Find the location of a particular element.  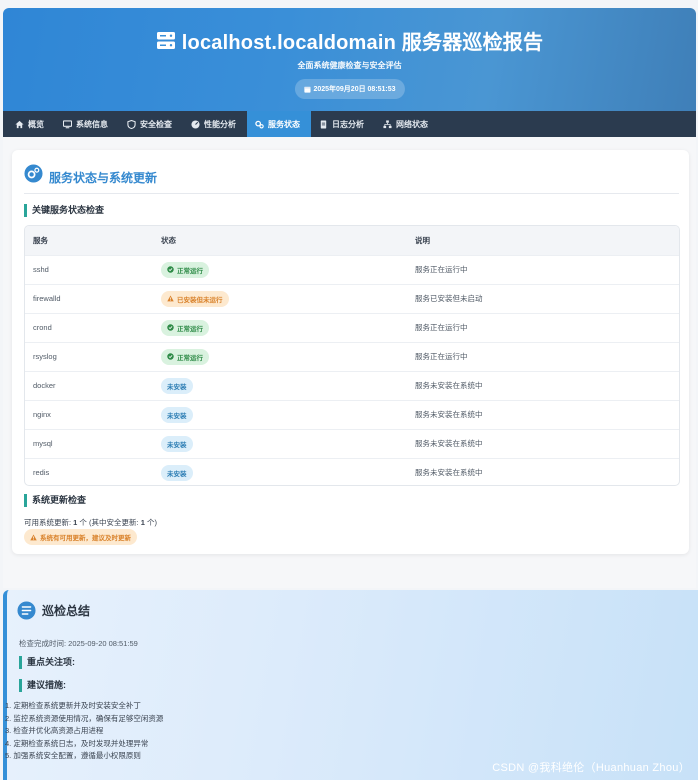

nav-item-logs: 日志分析 is located at coordinates (343, 124).